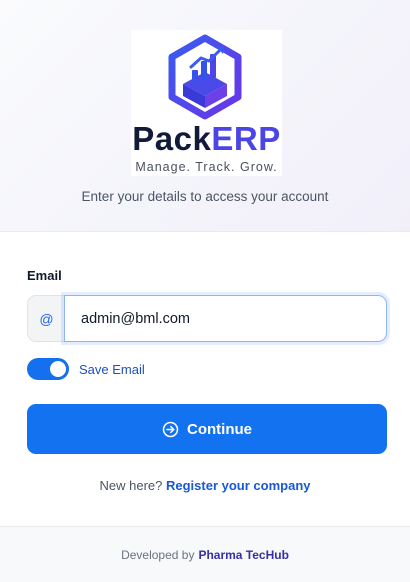 The height and width of the screenshot is (582, 410). Describe the element at coordinates (158, 554) in the screenshot. I see `footer-developed-by: Developed by` at that location.